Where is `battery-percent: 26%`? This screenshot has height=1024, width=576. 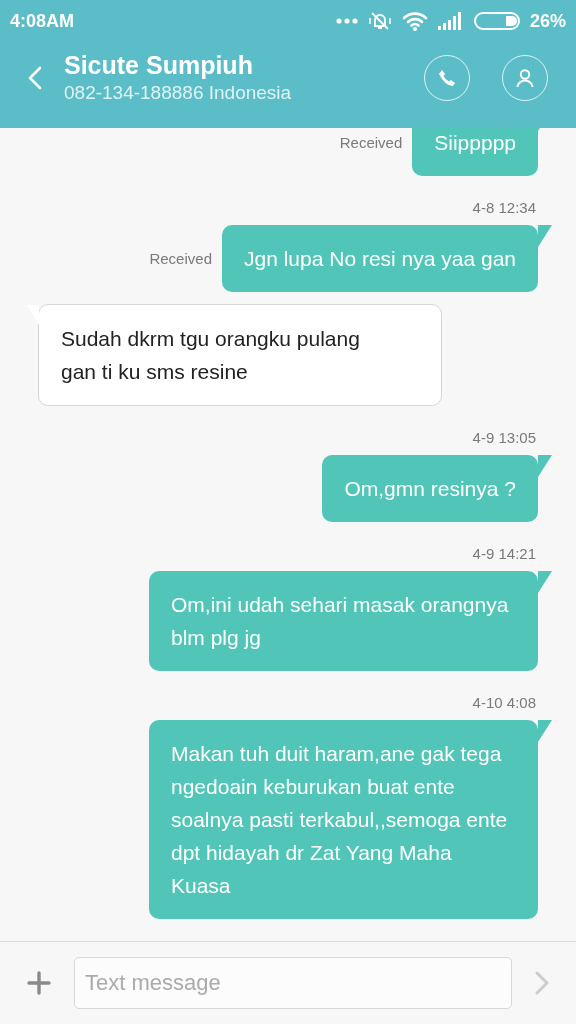
battery-percent: 26% is located at coordinates (547, 21).